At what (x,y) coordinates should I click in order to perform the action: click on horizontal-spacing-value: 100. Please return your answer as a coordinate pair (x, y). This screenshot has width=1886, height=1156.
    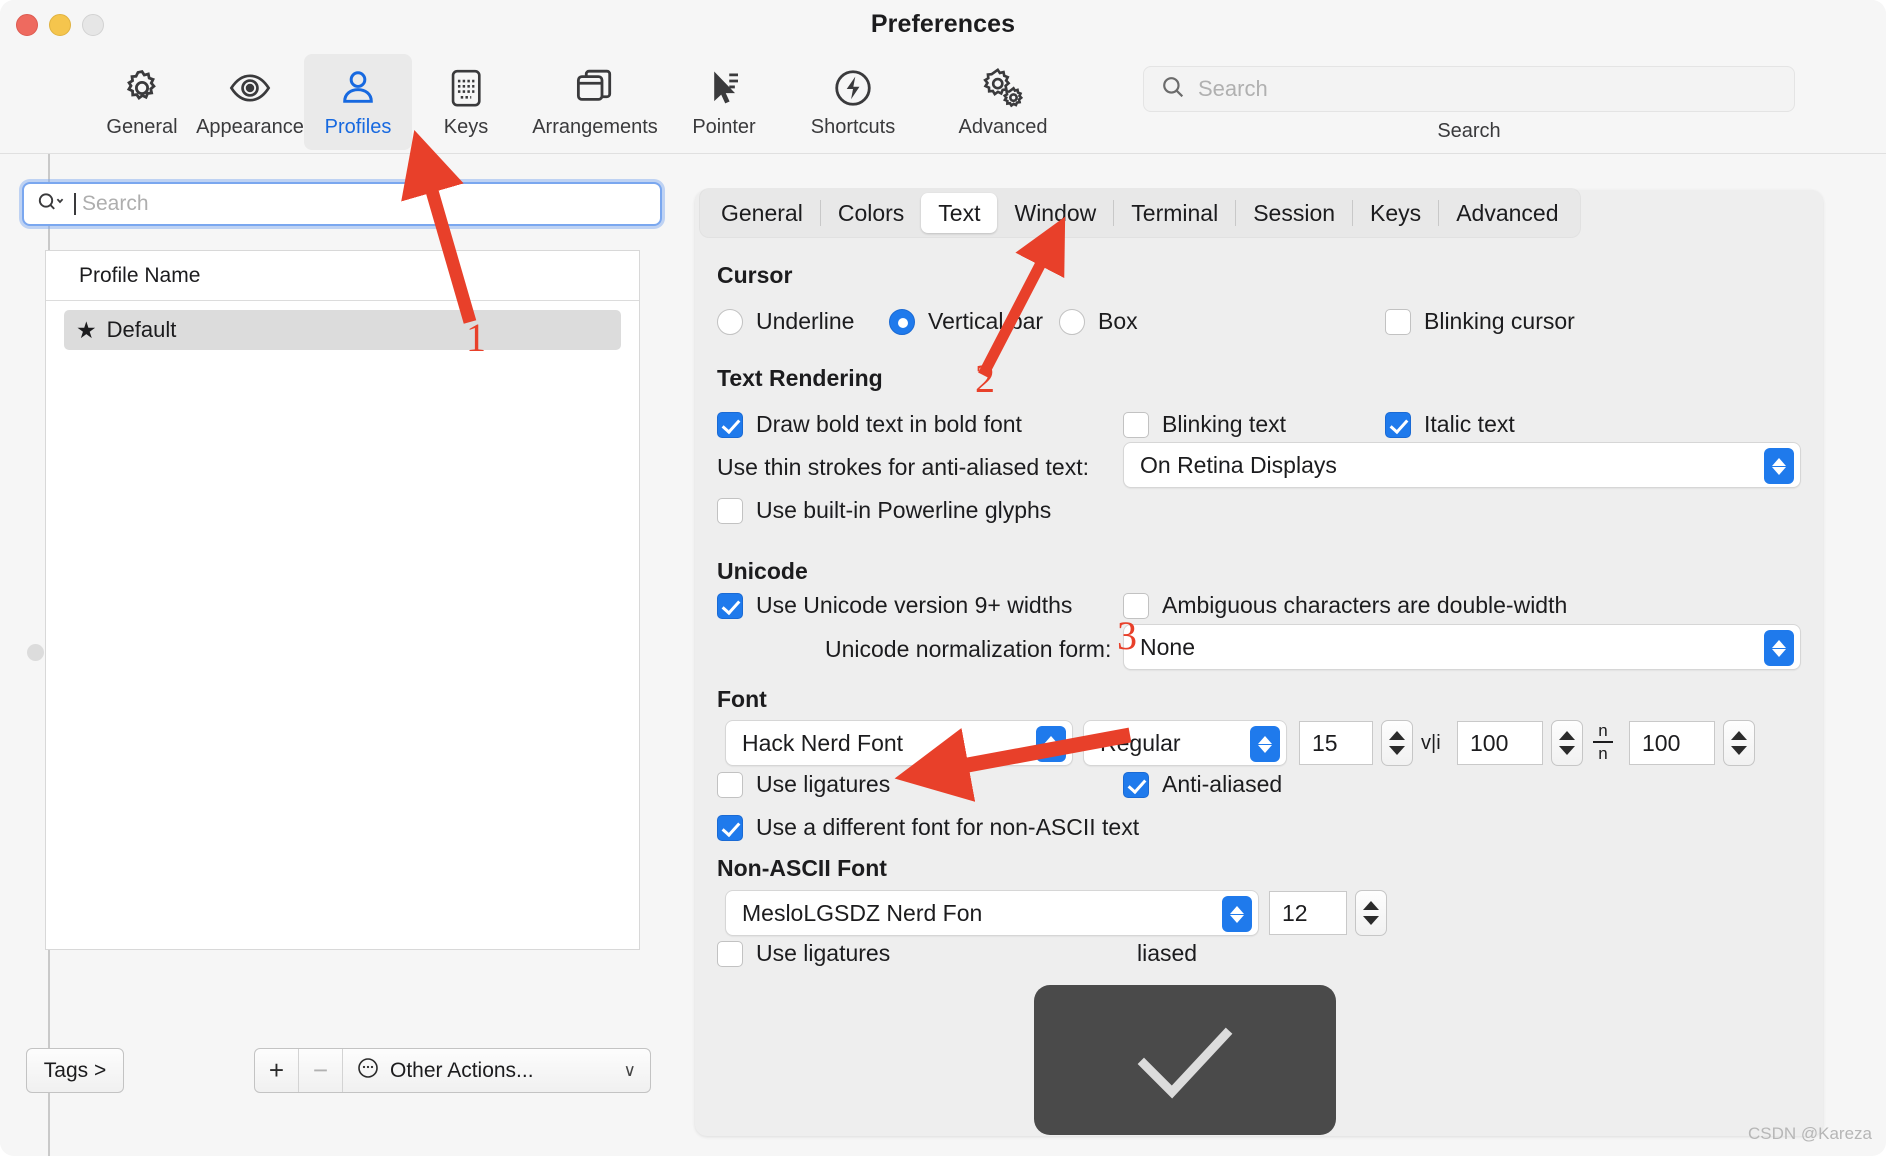
    Looking at the image, I should click on (1489, 742).